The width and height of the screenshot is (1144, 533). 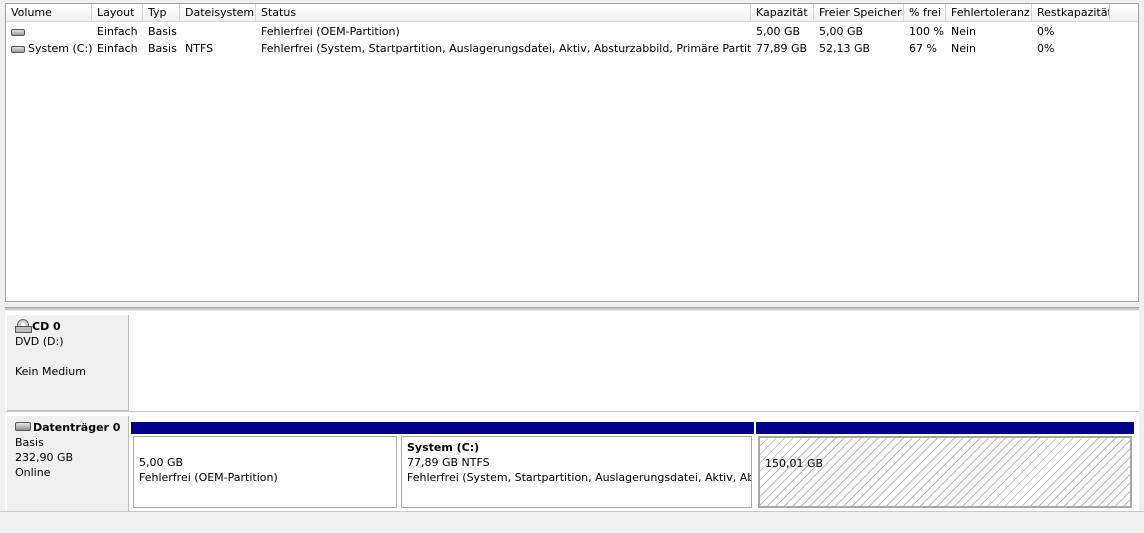 I want to click on cd-0-drive: DVD (D:), so click(x=39, y=341).